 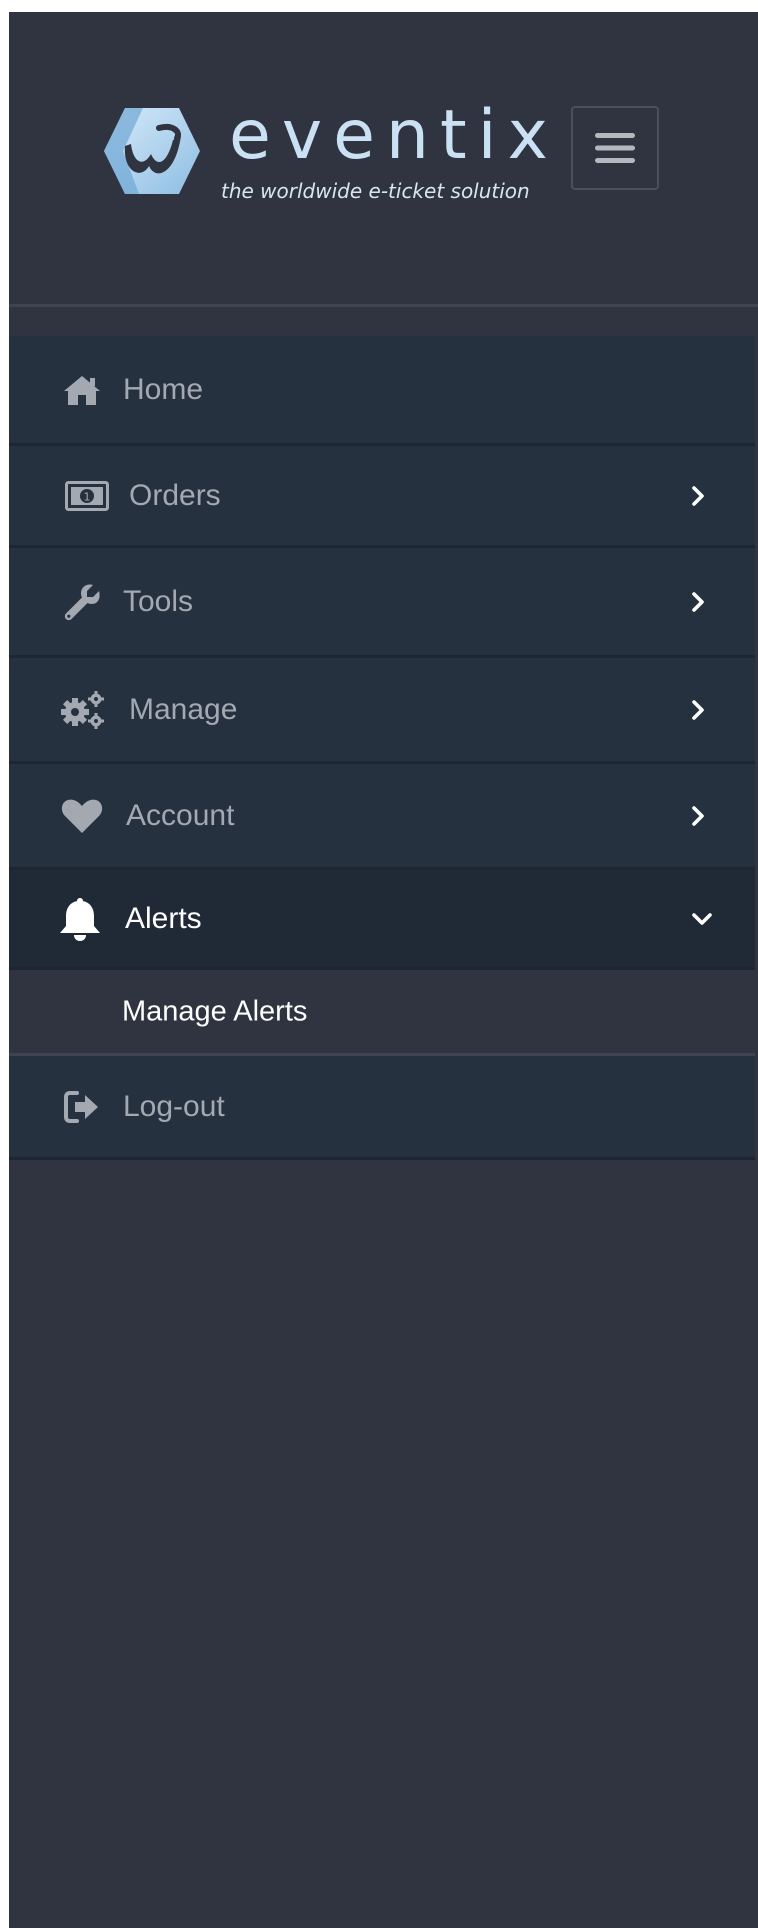 What do you see at coordinates (375, 191) in the screenshot?
I see `brand-tagline: the worldwide e-ticket solution` at bounding box center [375, 191].